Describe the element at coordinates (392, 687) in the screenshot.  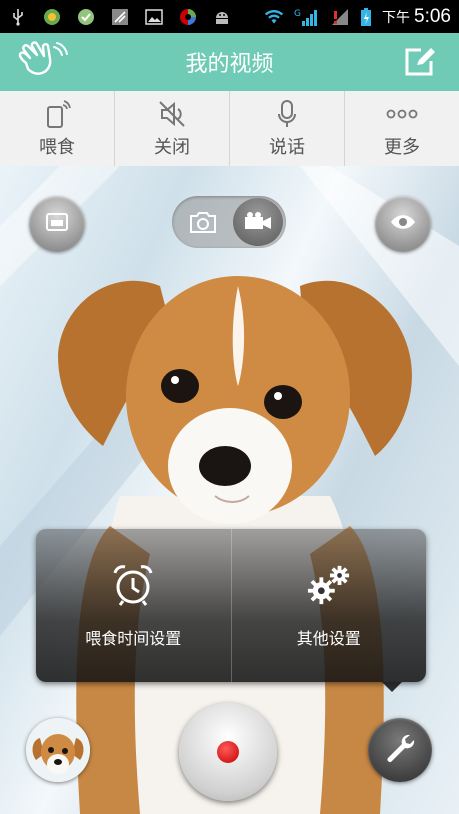
I see `popup-pointer` at that location.